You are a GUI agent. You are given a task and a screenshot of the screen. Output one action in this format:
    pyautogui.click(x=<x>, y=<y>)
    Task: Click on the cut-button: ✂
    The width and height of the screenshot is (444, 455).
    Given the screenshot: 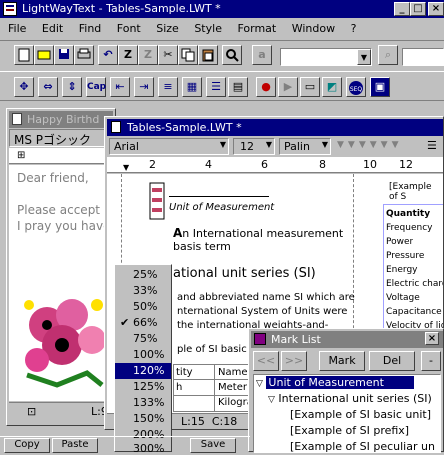 What is the action you would take?
    pyautogui.click(x=168, y=55)
    